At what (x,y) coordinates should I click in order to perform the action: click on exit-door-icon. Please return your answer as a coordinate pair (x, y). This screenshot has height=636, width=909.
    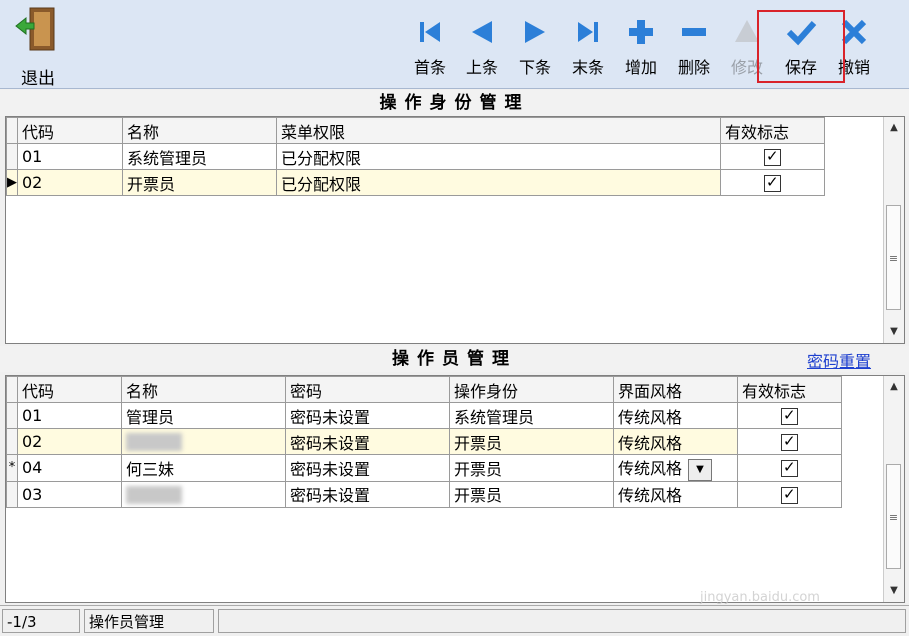
    Looking at the image, I should click on (35, 29).